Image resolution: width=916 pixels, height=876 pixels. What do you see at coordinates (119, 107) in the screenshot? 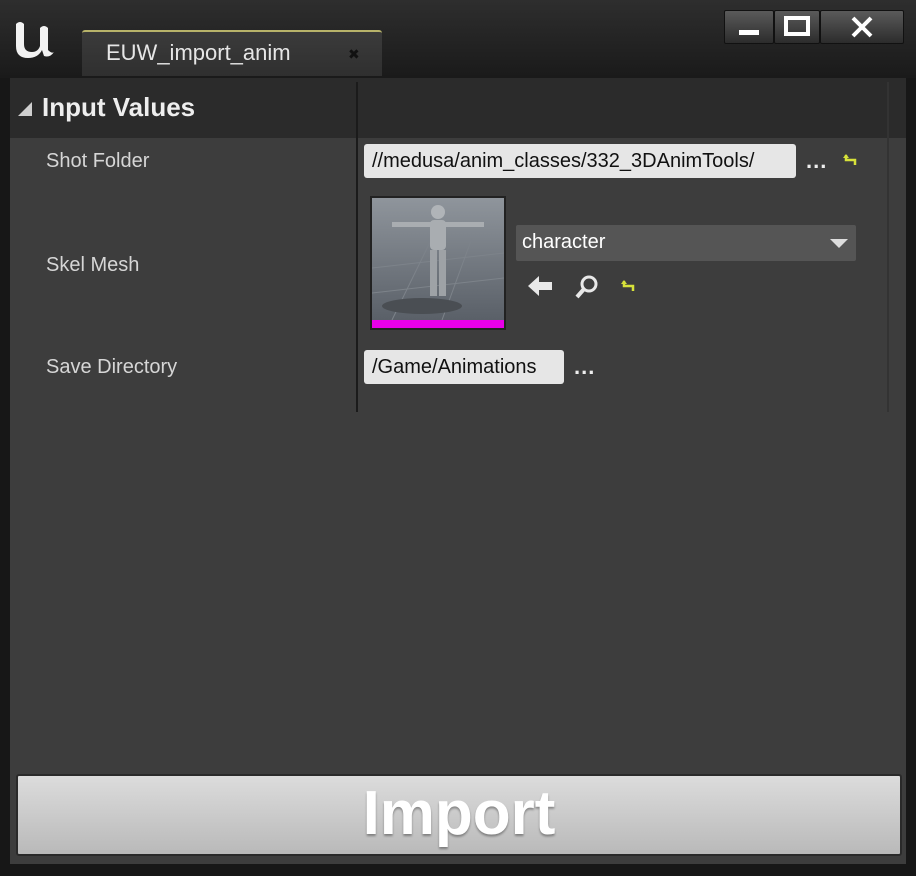
I see `section-title: Input Values` at bounding box center [119, 107].